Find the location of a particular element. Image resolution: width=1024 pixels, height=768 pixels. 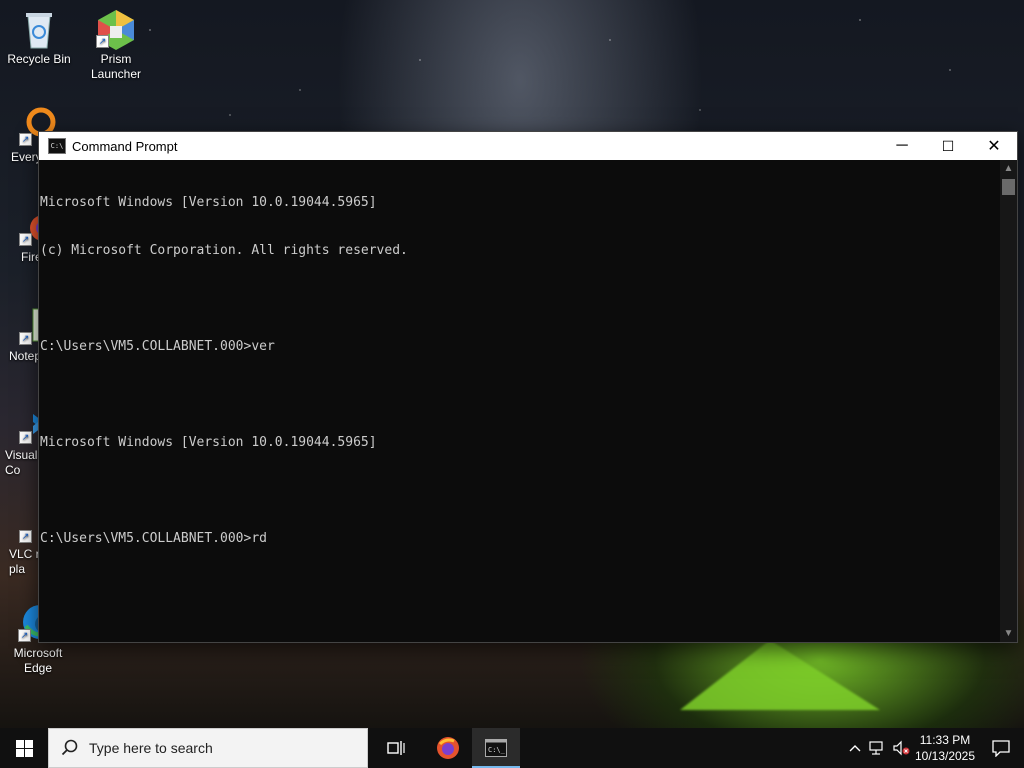

task-view-icon is located at coordinates (396, 748).